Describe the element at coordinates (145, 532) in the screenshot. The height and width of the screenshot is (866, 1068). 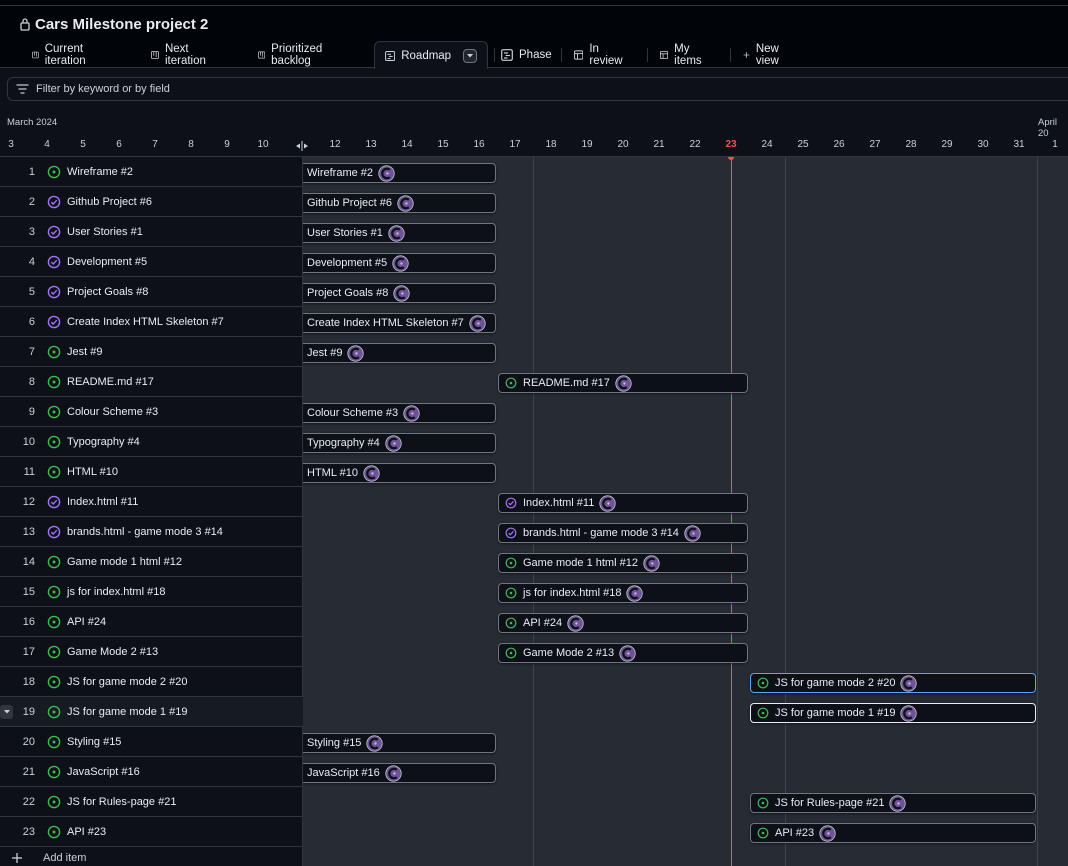
I see `item-title: brands.html - game mode 3 #14` at that location.